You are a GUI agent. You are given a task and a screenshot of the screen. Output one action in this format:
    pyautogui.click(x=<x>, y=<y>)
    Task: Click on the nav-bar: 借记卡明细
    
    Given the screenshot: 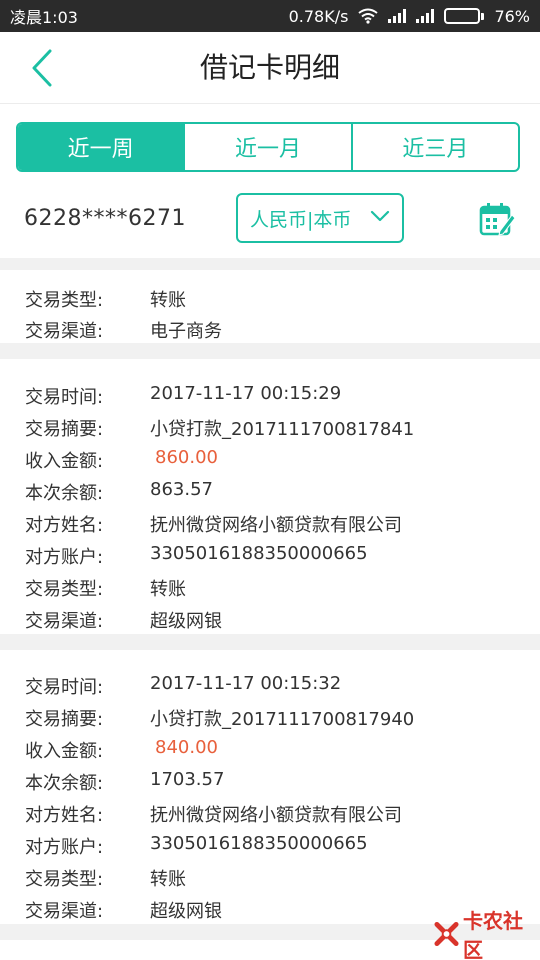 What is the action you would take?
    pyautogui.click(x=270, y=68)
    